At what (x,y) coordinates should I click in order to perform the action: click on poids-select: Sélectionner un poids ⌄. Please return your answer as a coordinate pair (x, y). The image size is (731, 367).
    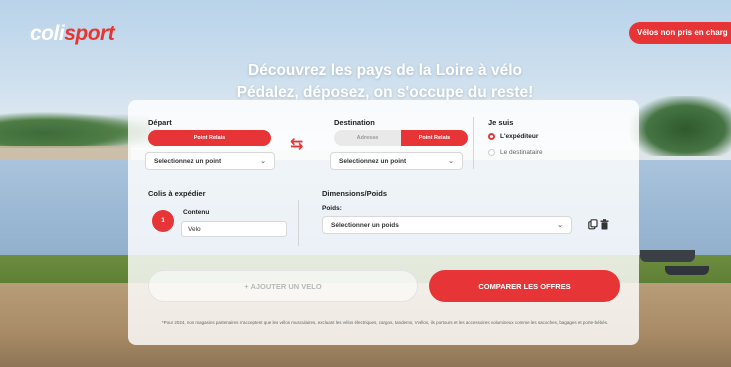
    Looking at the image, I should click on (447, 225).